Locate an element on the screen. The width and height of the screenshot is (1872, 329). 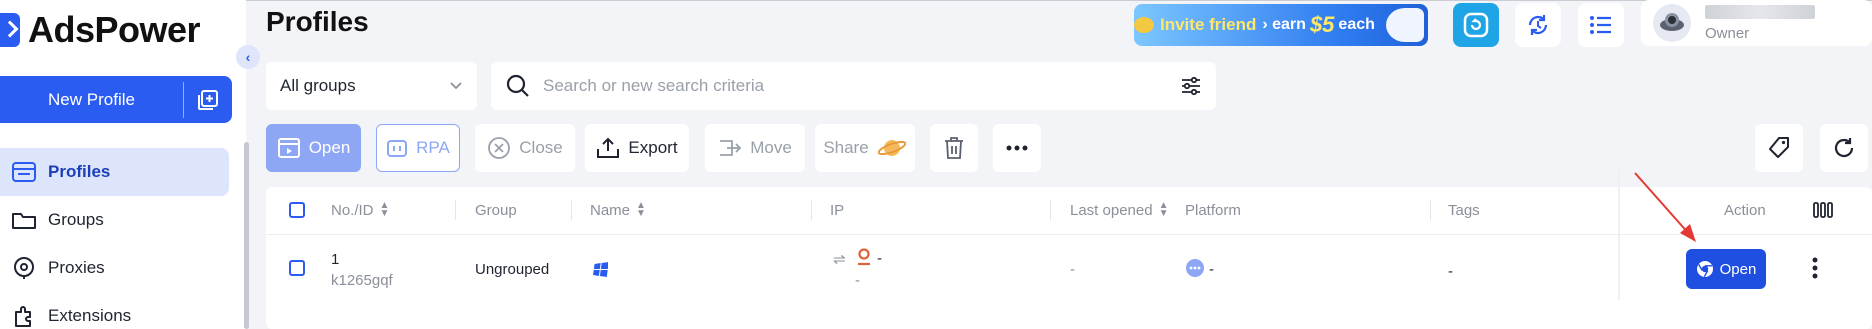
close-circle-icon is located at coordinates (499, 148).